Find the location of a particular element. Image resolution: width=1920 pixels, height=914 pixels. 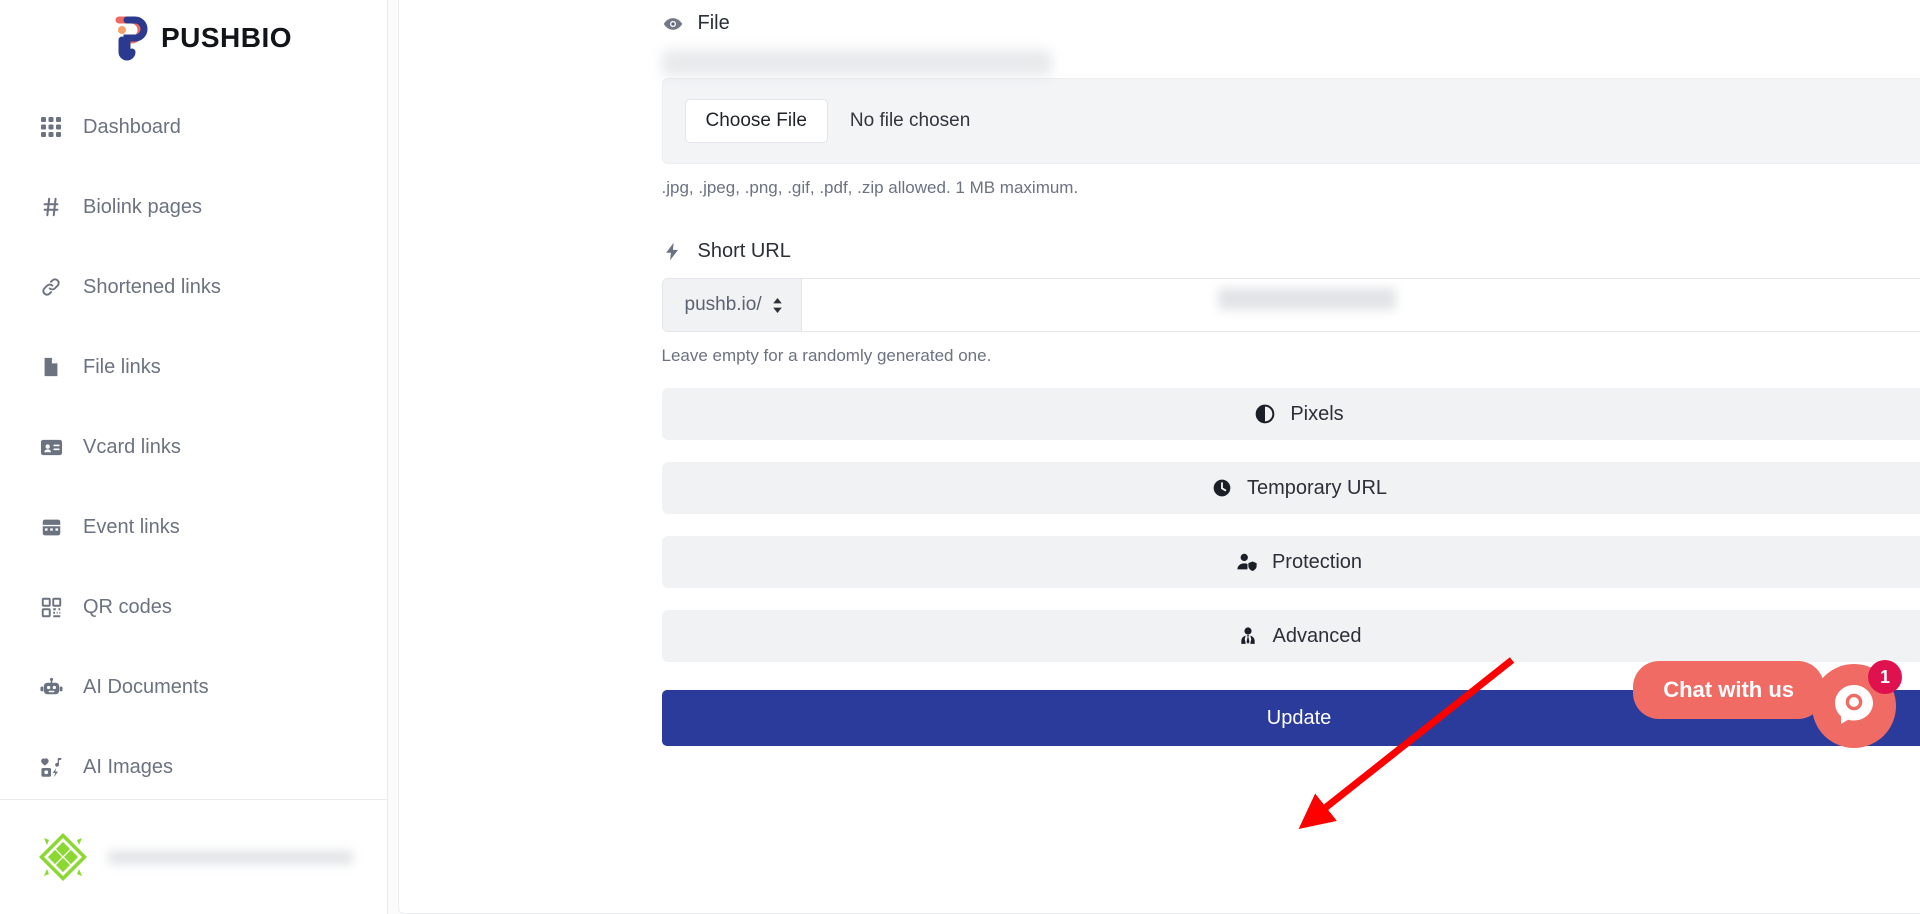

brand-logo-block: PUSHBIO is located at coordinates (193, 37).